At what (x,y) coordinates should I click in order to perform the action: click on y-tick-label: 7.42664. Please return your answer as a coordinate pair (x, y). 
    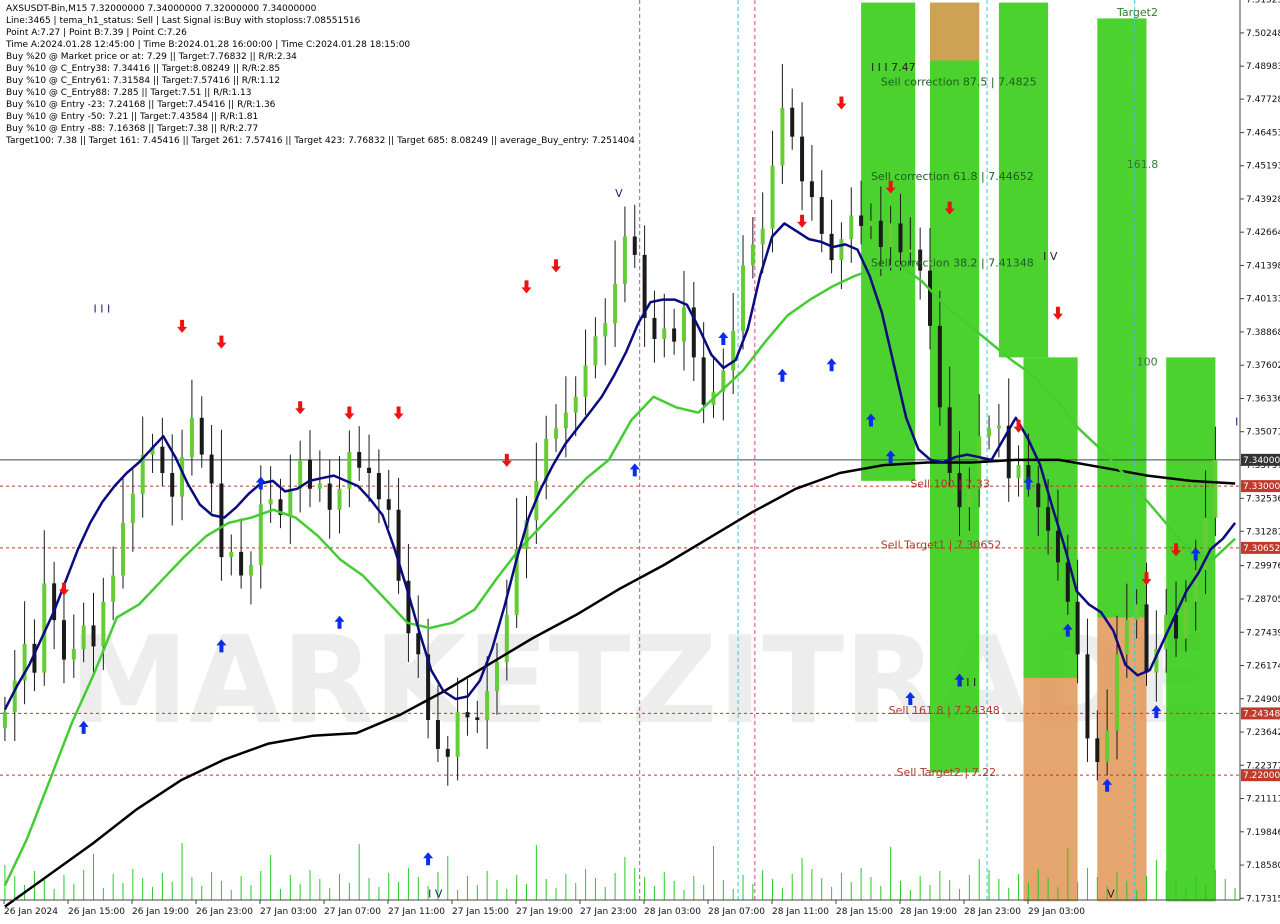
    Looking at the image, I should click on (1263, 233).